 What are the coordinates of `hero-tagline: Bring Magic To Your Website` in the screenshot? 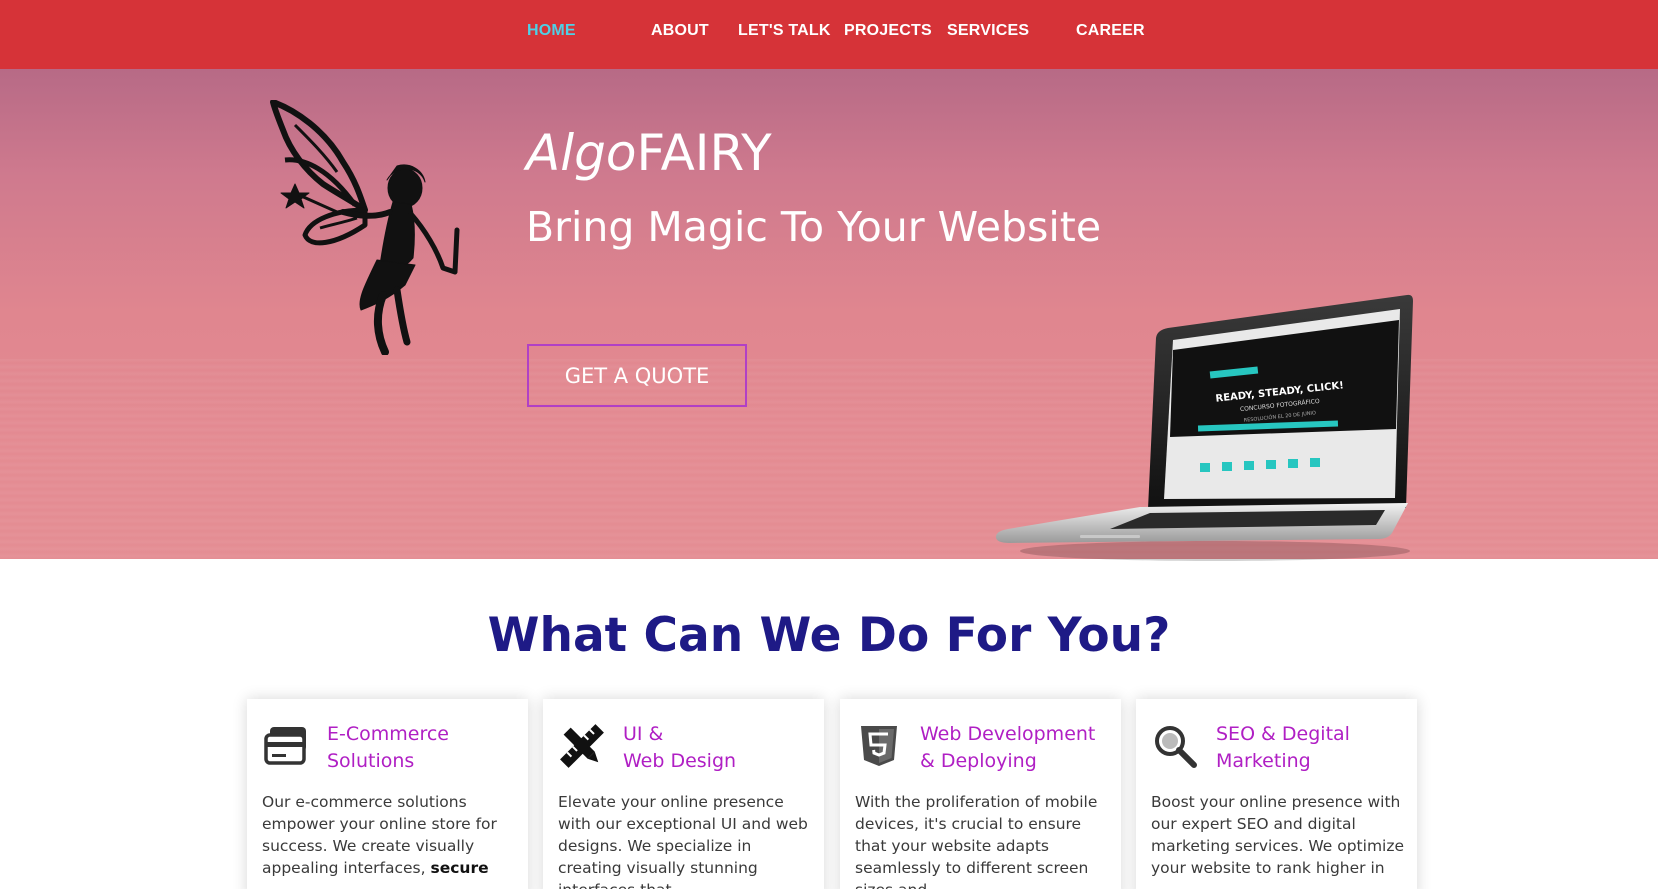 It's located at (814, 227).